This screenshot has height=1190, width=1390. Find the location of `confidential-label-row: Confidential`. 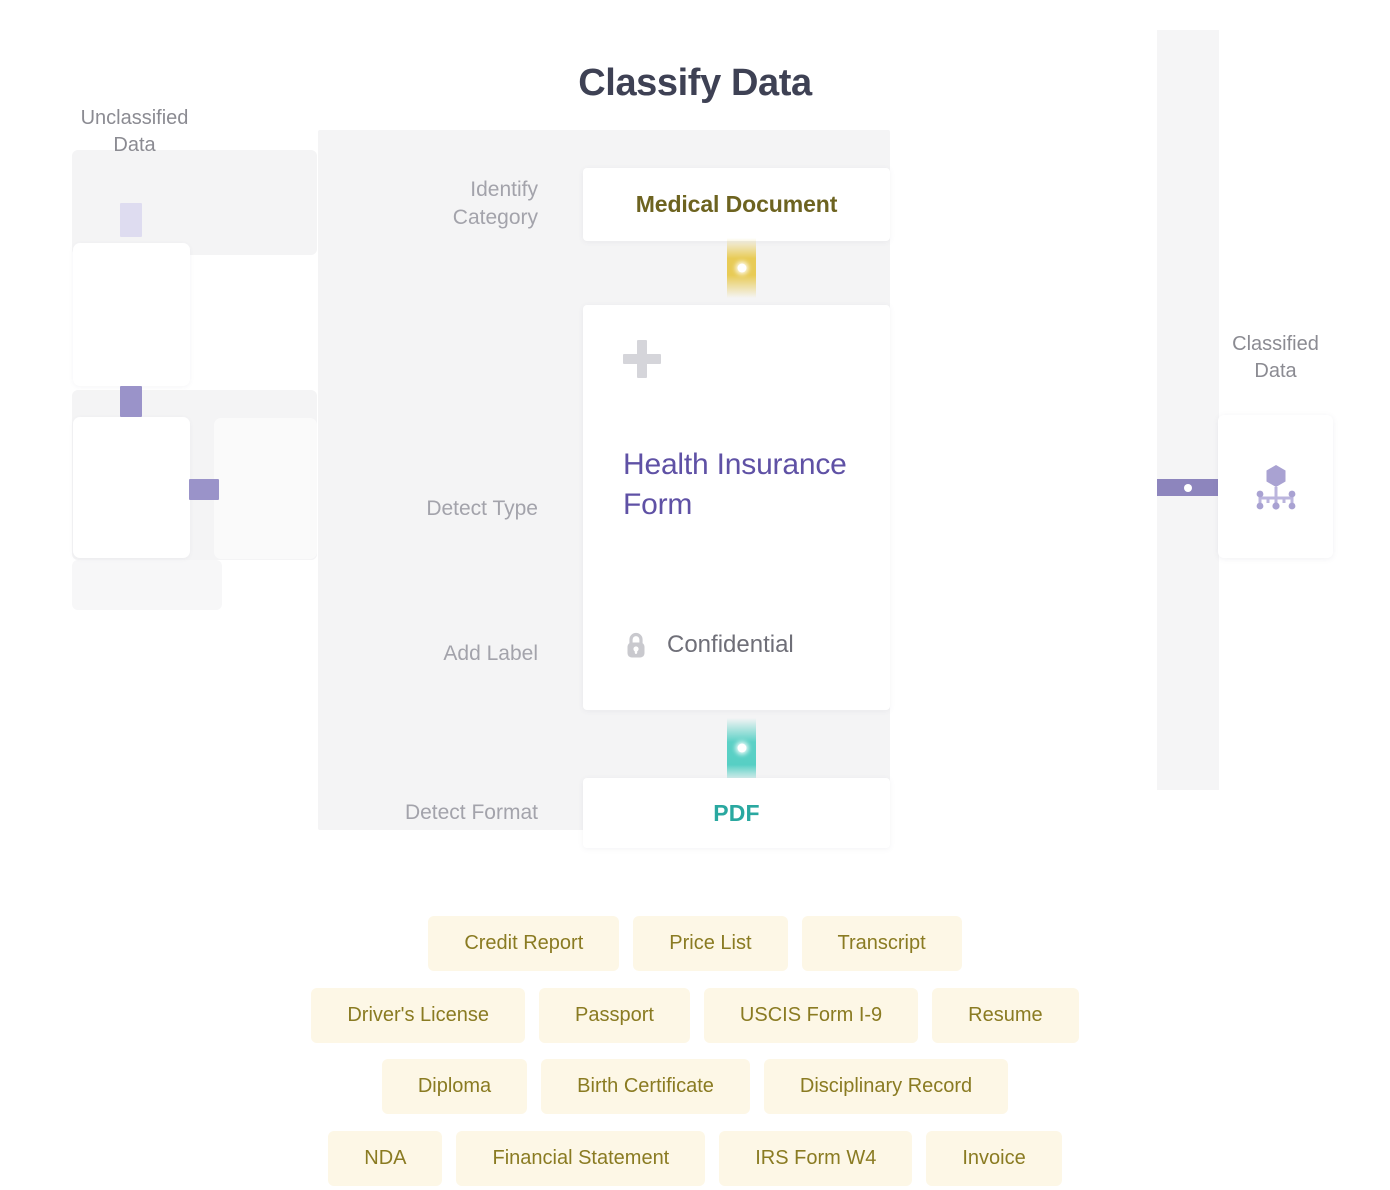

confidential-label-row: Confidential is located at coordinates (708, 645).